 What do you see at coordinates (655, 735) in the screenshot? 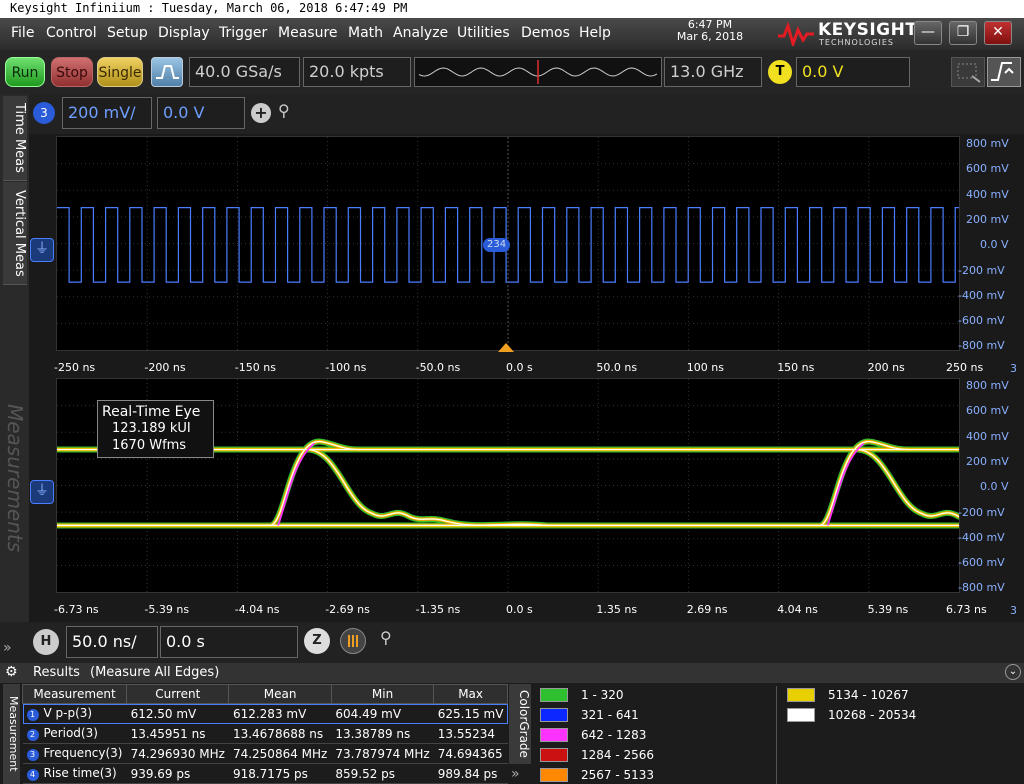
I see `colorgrade-legend-left` at bounding box center [655, 735].